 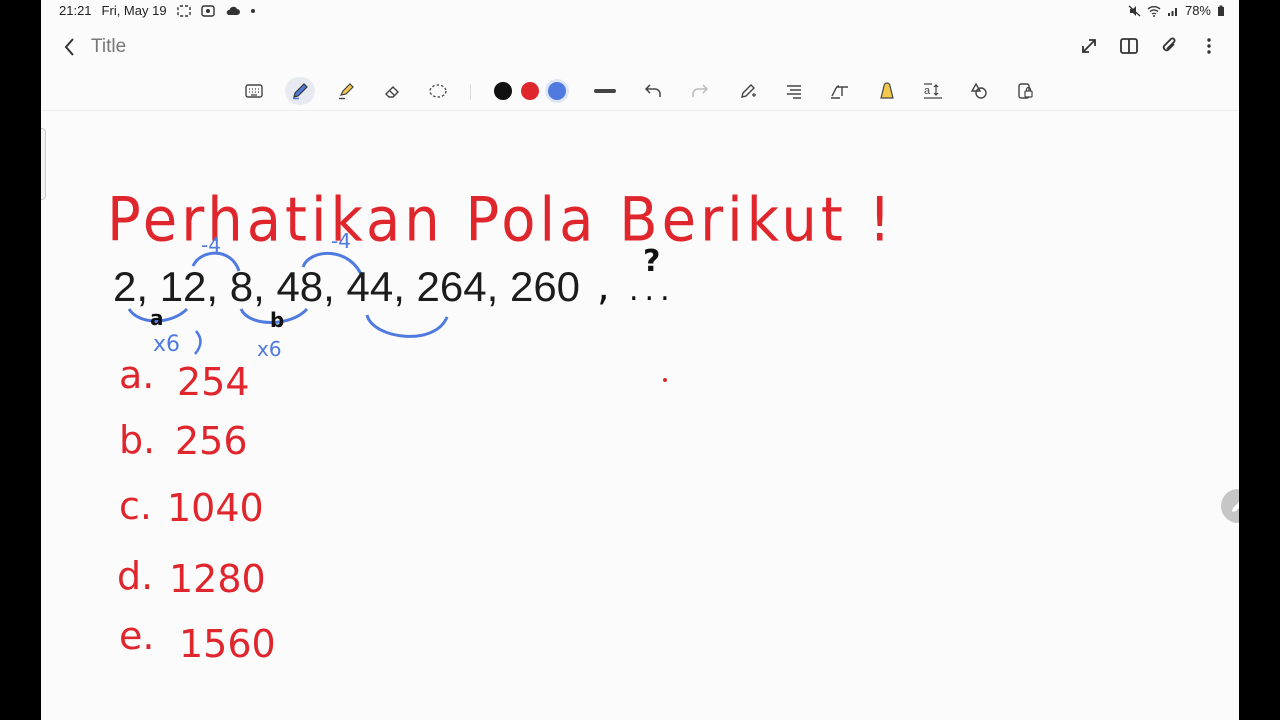 What do you see at coordinates (75, 10) in the screenshot?
I see `status-time: 21:21` at bounding box center [75, 10].